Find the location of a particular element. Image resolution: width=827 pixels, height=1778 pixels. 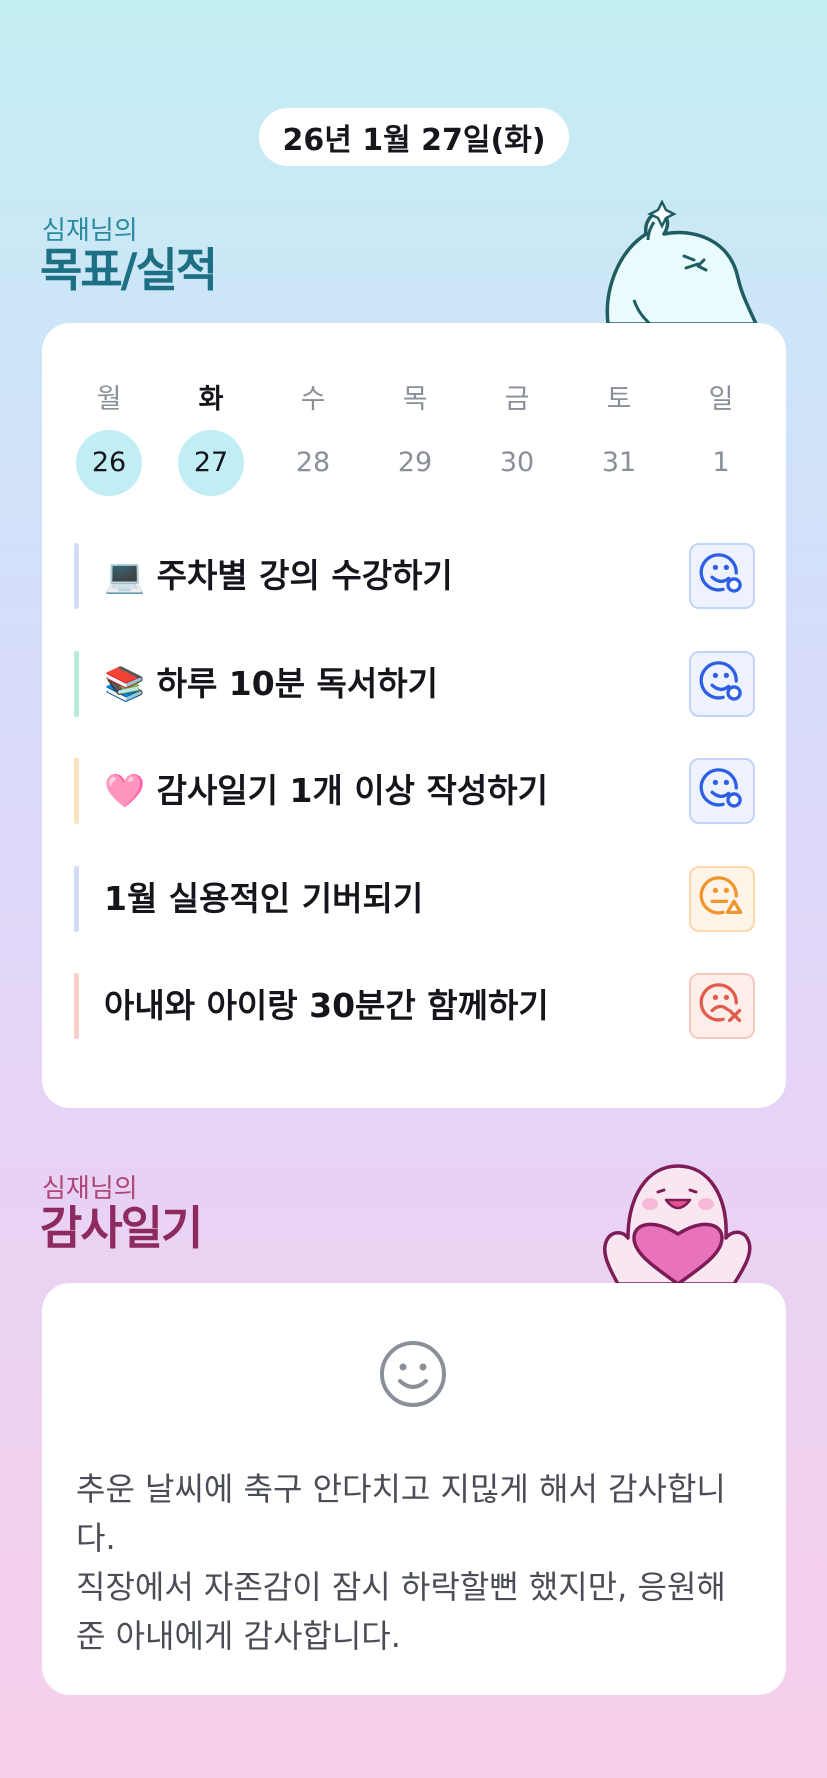

weekday-label: 토 is located at coordinates (619, 399).